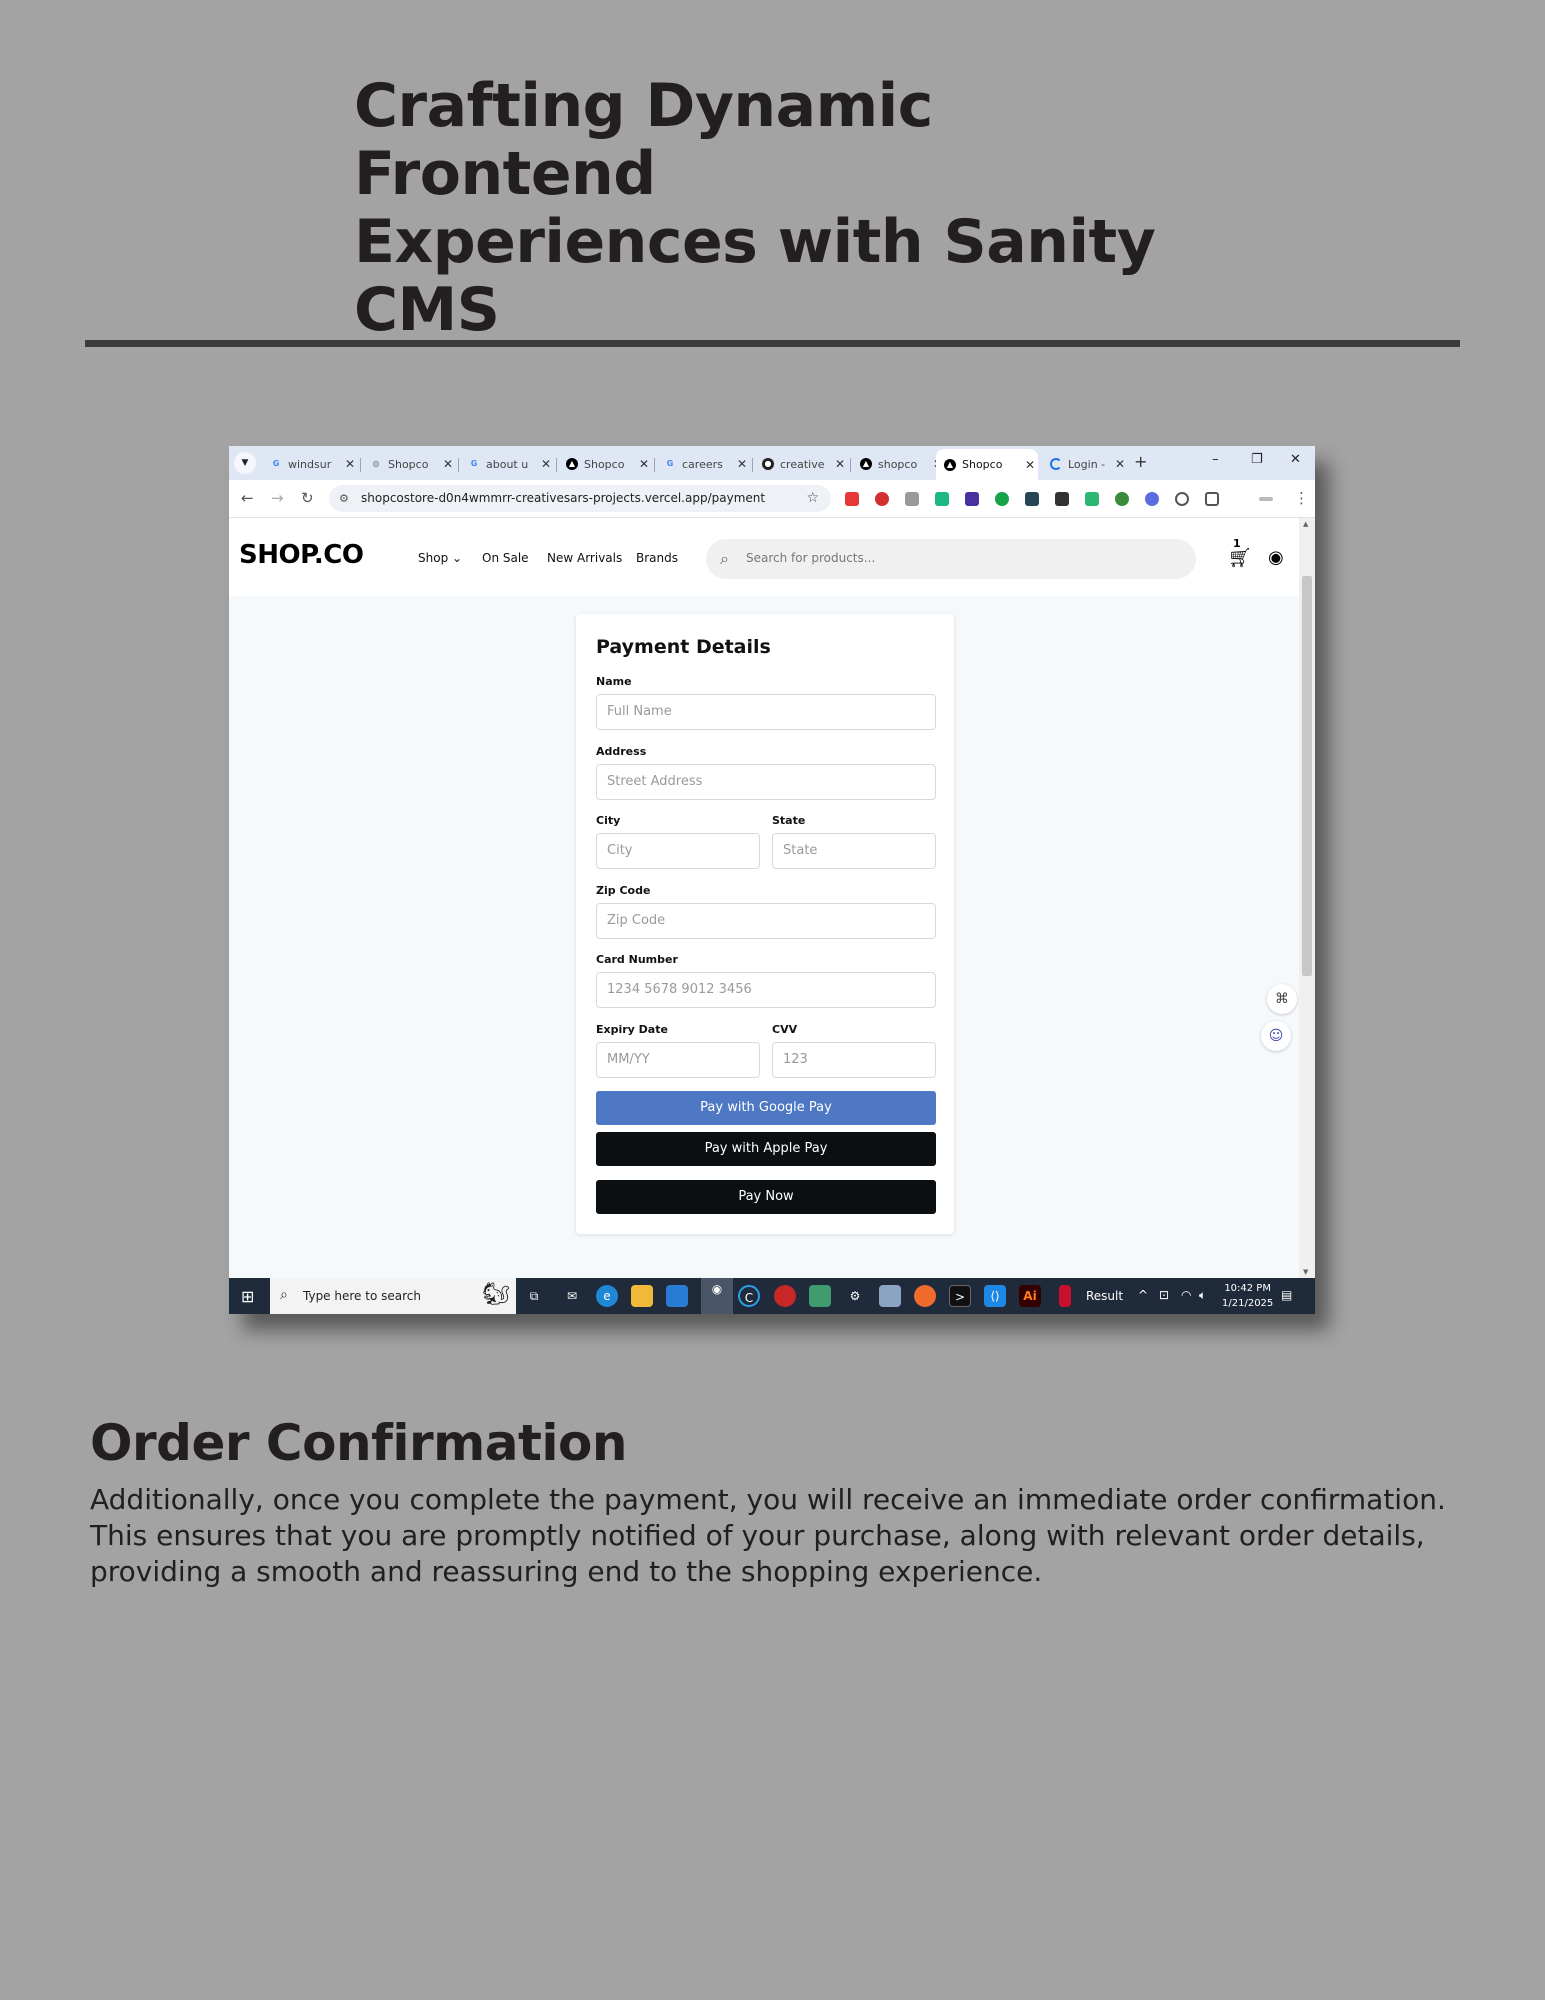  I want to click on name-field: Full Name, so click(766, 712).